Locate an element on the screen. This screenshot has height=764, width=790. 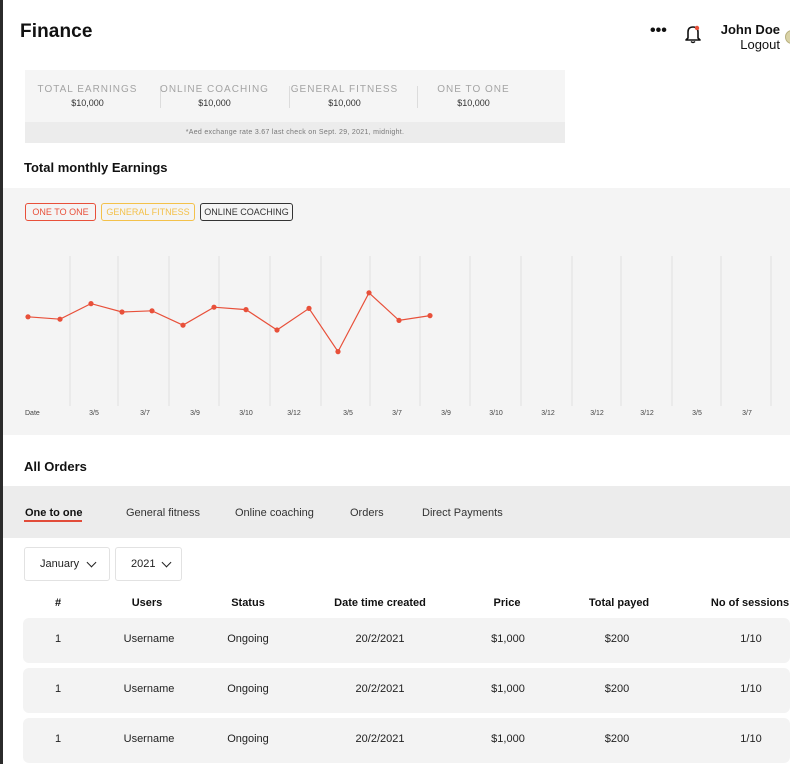
tab-online-coaching: Online coaching is located at coordinates (274, 513).